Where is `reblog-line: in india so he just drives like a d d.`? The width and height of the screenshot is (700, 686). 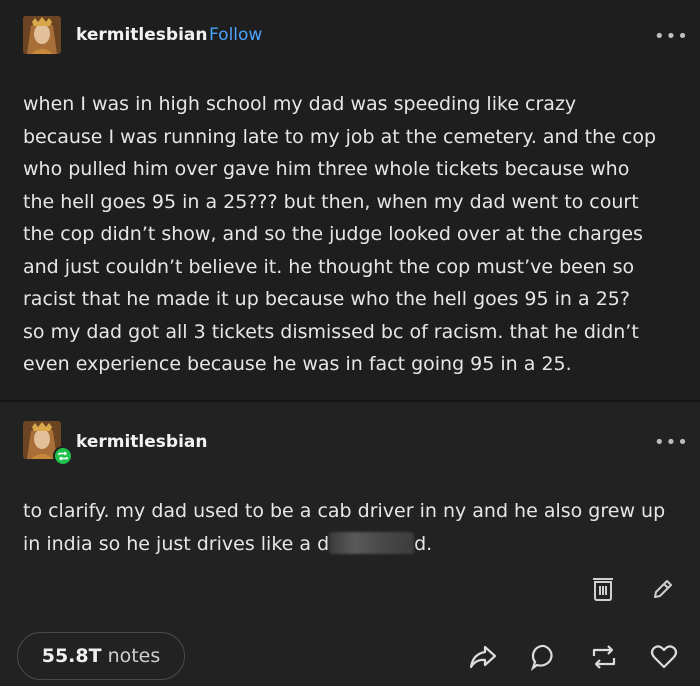
reblog-line: in india so he just drives like a d d. is located at coordinates (355, 544).